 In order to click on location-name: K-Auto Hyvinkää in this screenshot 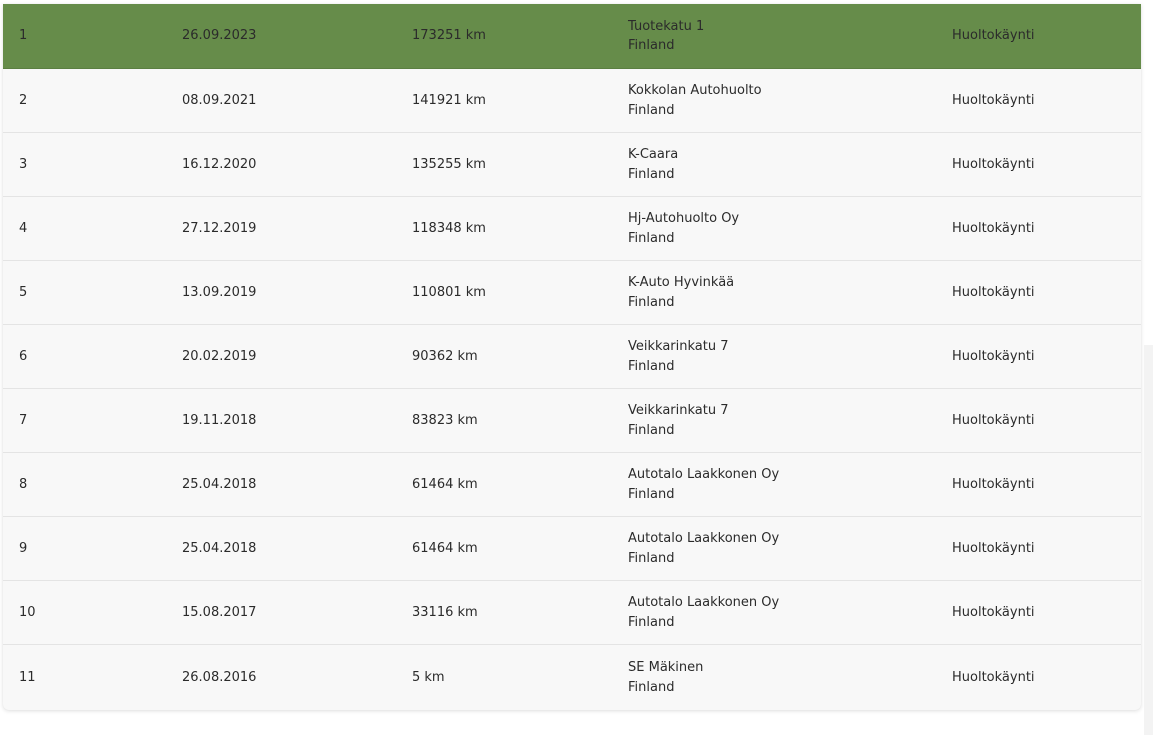, I will do `click(681, 282)`.